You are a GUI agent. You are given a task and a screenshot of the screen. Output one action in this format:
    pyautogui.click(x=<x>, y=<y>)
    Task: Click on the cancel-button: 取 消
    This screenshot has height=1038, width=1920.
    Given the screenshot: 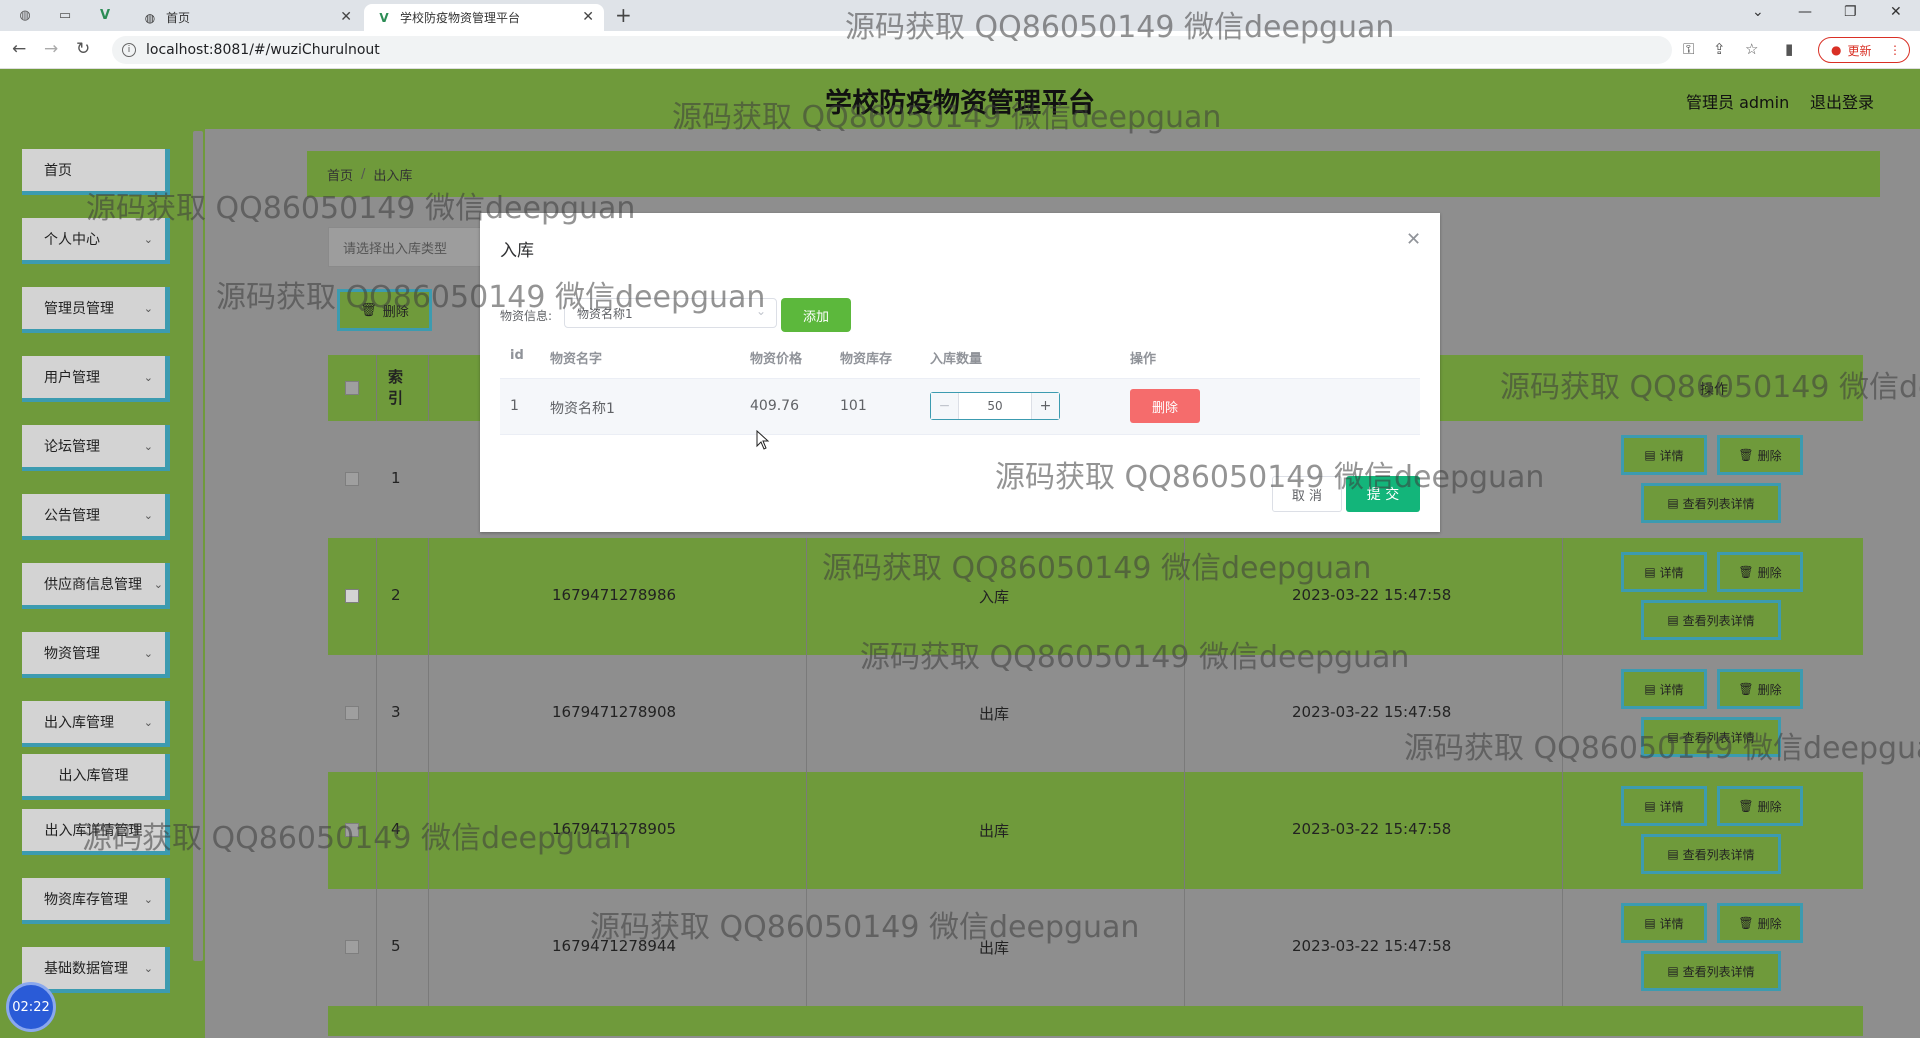 What is the action you would take?
    pyautogui.click(x=1307, y=494)
    